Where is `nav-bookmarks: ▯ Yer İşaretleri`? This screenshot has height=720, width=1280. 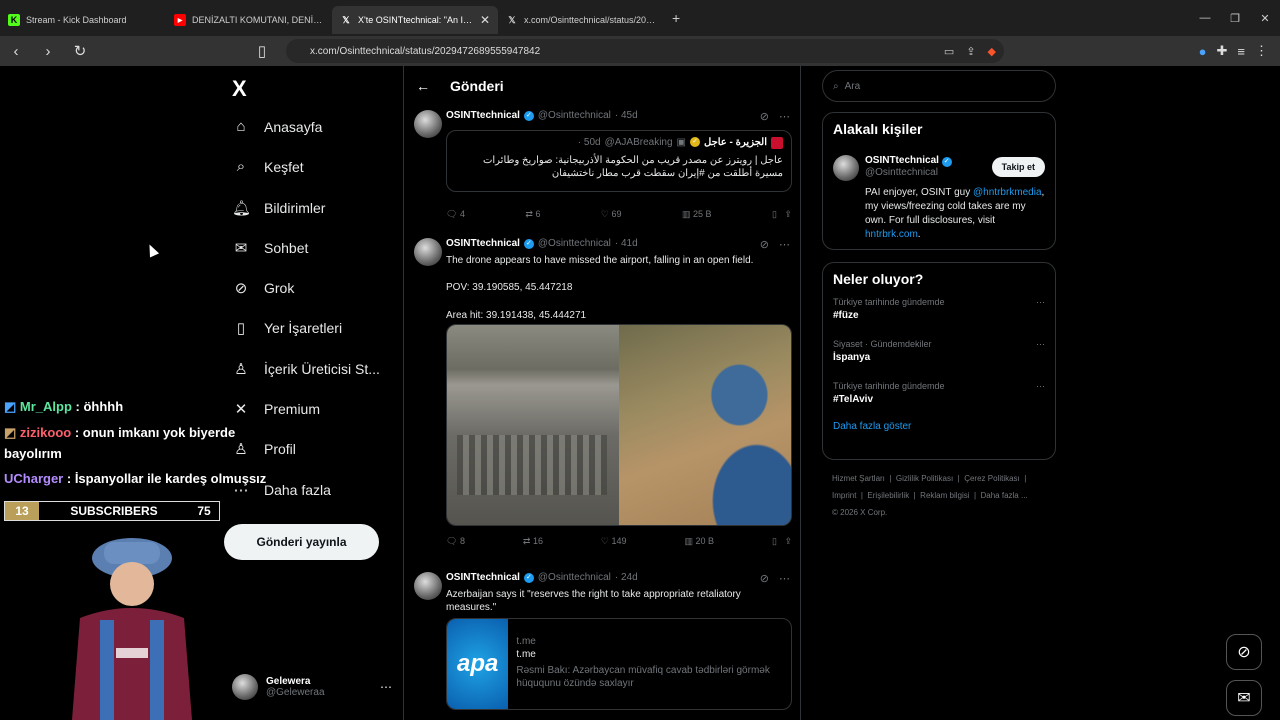 nav-bookmarks: ▯ Yer İşaretleri is located at coordinates (287, 328).